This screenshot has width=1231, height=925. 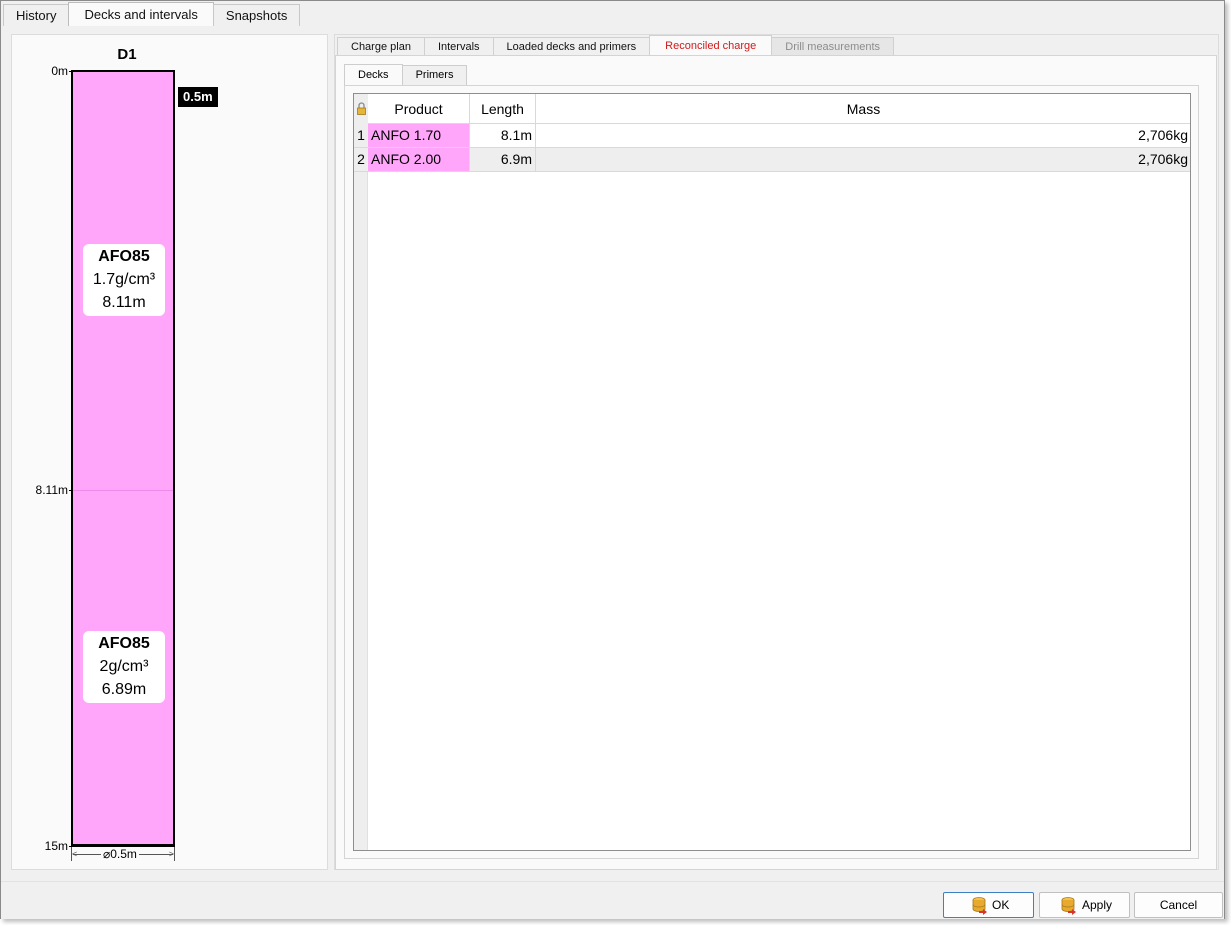 What do you see at coordinates (503, 159) in the screenshot?
I see `cell-length: 6.9m` at bounding box center [503, 159].